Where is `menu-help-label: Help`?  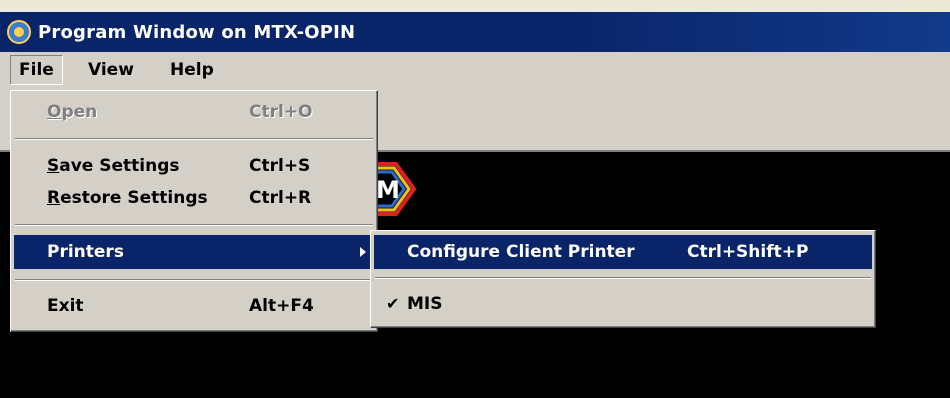 menu-help-label: Help is located at coordinates (192, 70).